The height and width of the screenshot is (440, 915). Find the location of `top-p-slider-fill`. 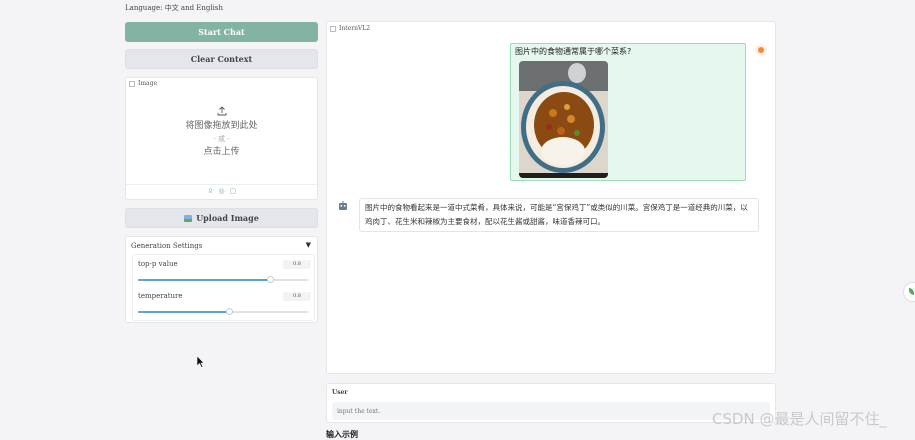

top-p-slider-fill is located at coordinates (204, 280).